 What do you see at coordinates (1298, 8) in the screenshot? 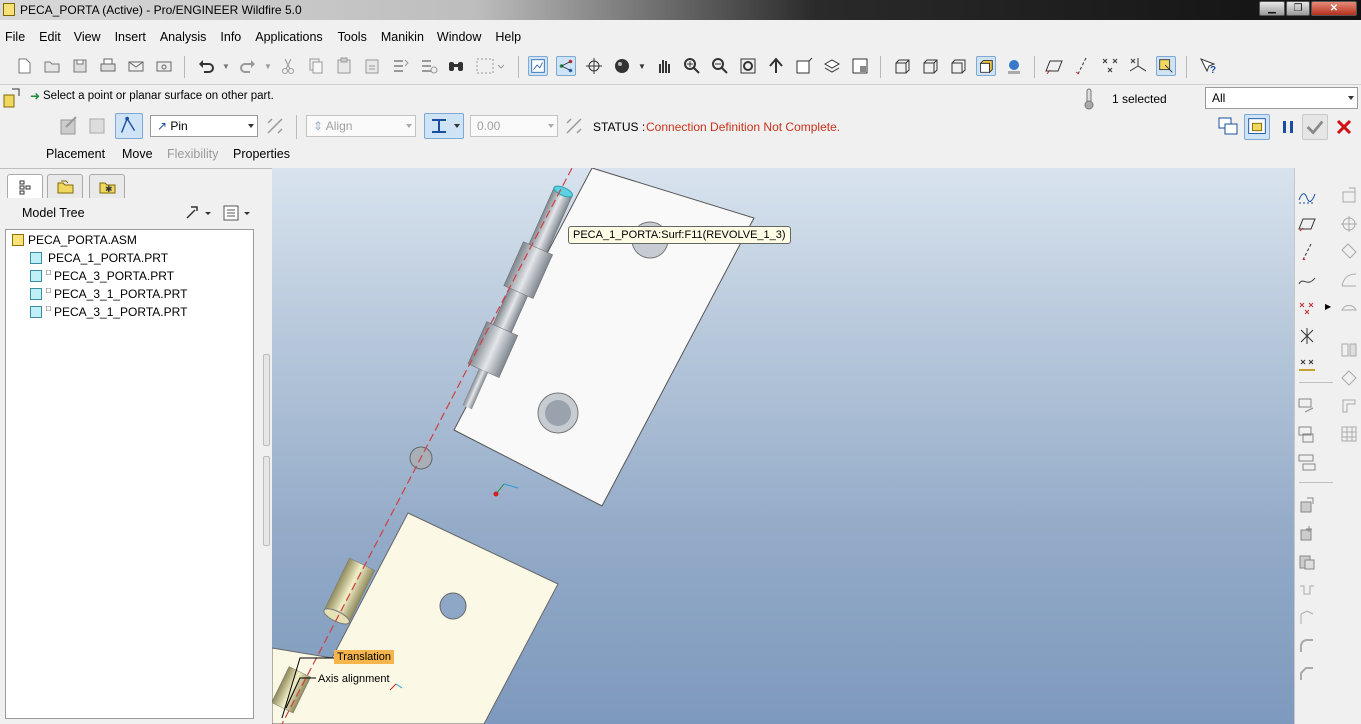
I see `maximize-button: ❐` at bounding box center [1298, 8].